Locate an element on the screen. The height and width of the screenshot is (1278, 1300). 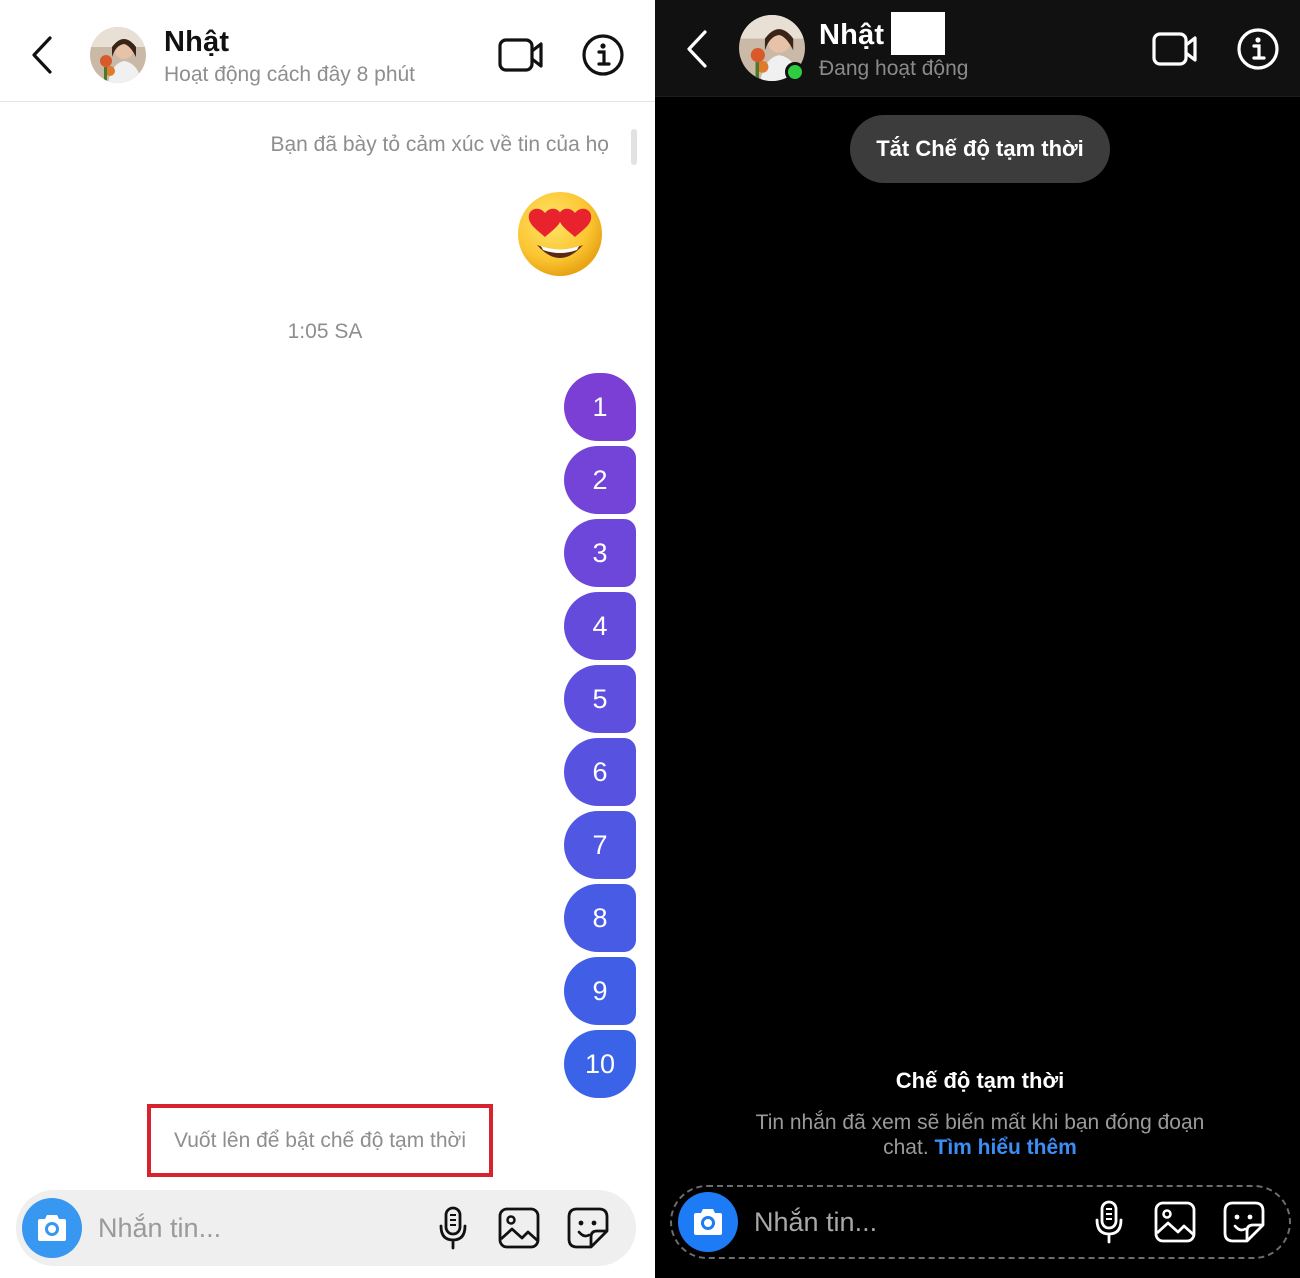
activity-status: Đang hoạt động is located at coordinates (894, 68).